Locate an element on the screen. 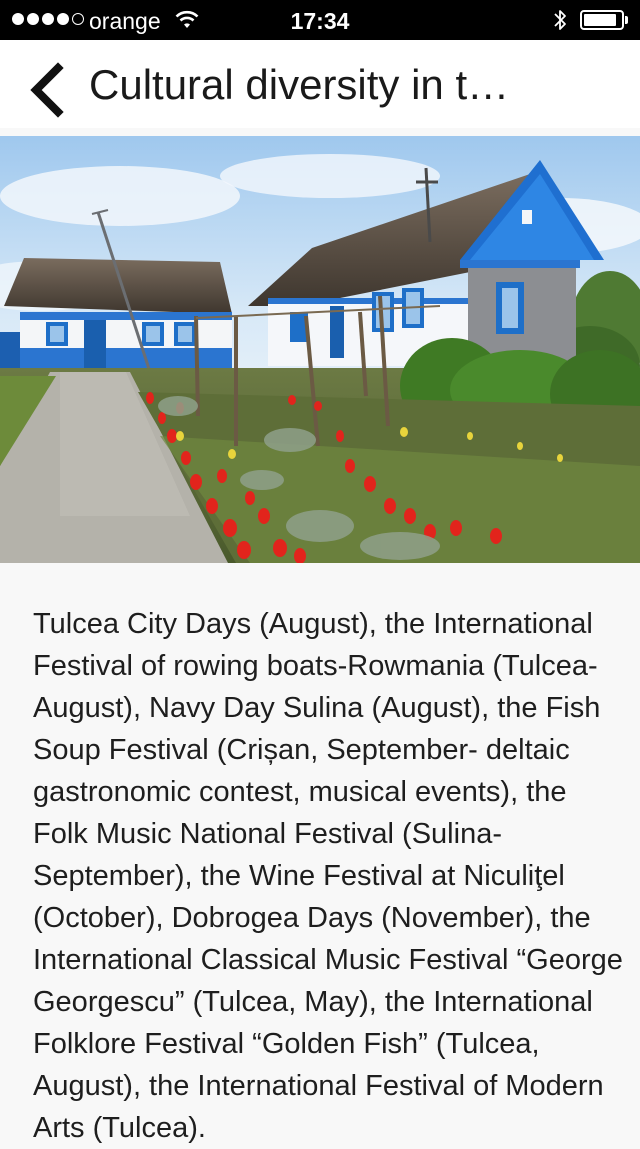 Image resolution: width=640 pixels, height=1149 pixels. status-bar: orange 17:34 is located at coordinates (320, 20).